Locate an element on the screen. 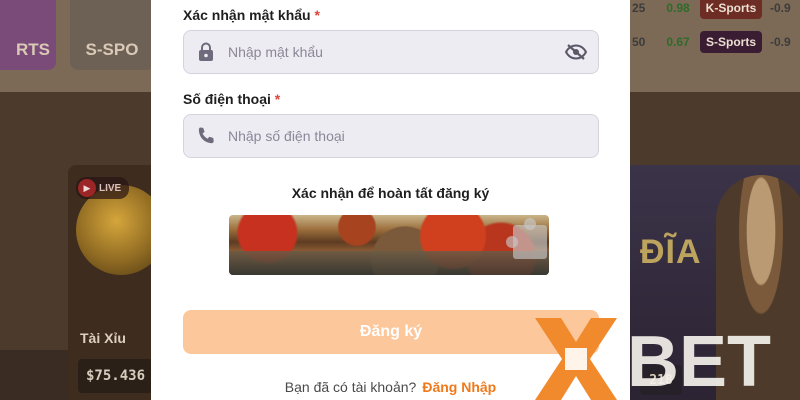 The image size is (800, 400). confirm-password-label: Xác nhận mật khẩu * is located at coordinates (251, 15).